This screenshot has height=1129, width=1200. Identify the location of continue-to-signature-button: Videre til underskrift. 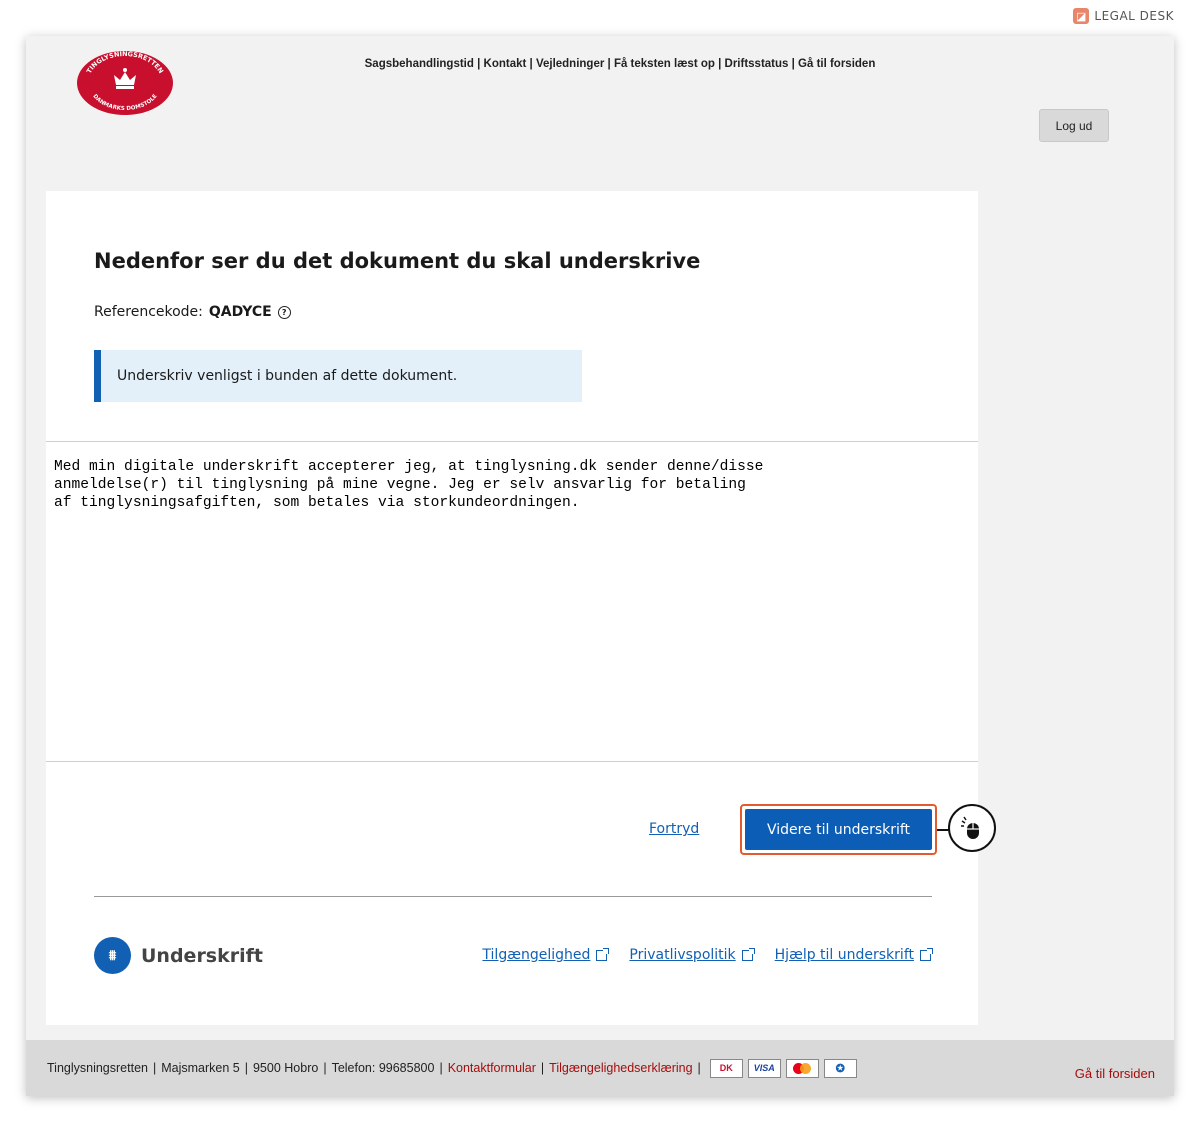
(838, 829).